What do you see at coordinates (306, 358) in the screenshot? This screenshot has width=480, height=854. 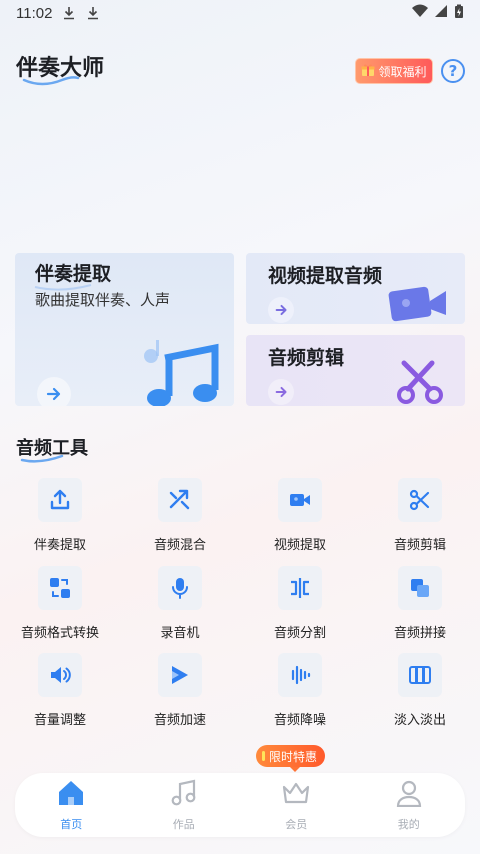 I see `card-title: 音频剪辑` at bounding box center [306, 358].